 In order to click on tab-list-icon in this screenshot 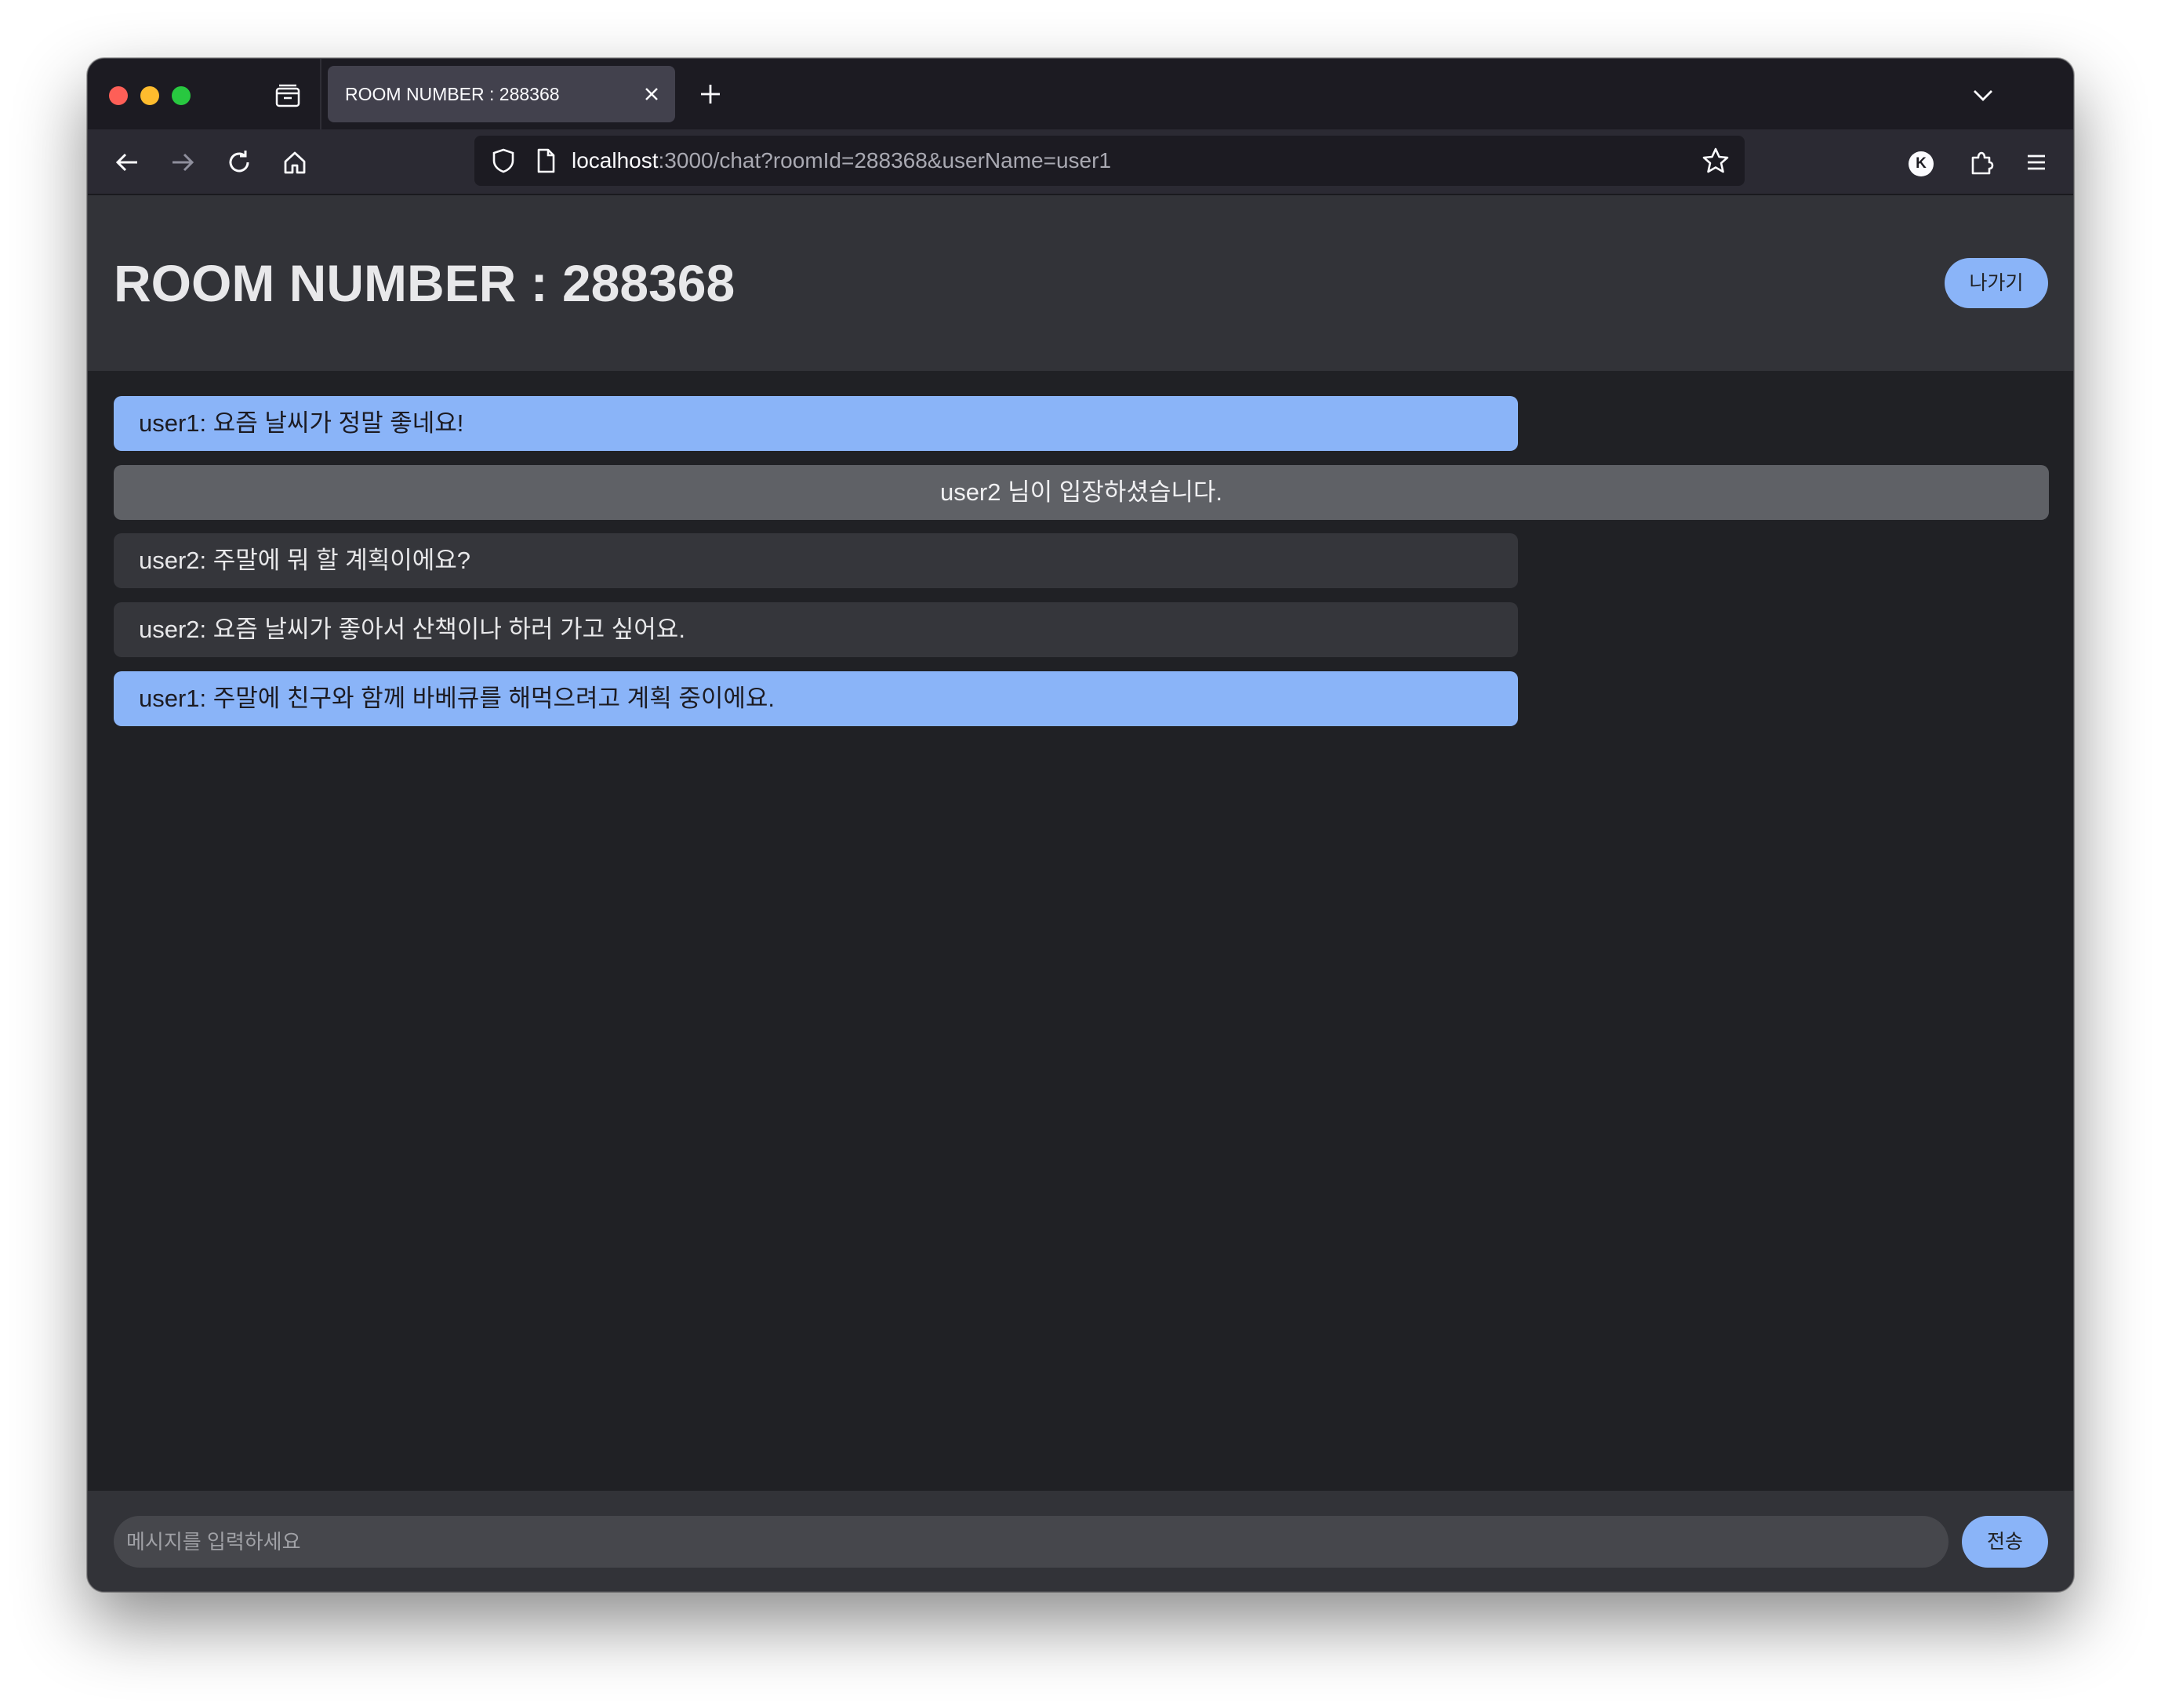, I will do `click(287, 95)`.